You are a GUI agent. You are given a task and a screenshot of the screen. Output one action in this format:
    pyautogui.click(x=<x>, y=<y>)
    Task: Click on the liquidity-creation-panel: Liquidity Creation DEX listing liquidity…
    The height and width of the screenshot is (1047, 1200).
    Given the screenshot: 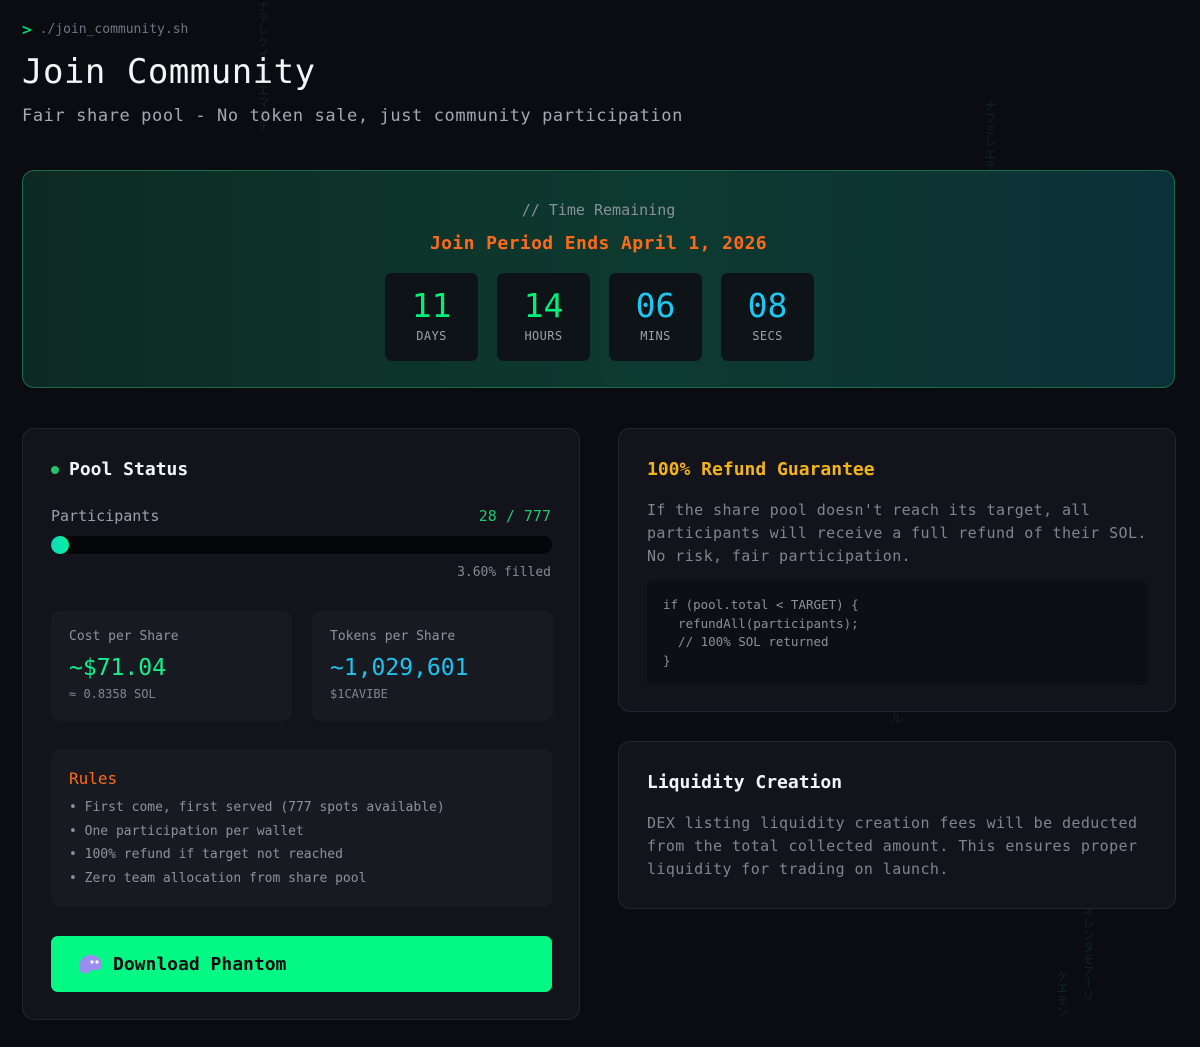 What is the action you would take?
    pyautogui.click(x=897, y=825)
    